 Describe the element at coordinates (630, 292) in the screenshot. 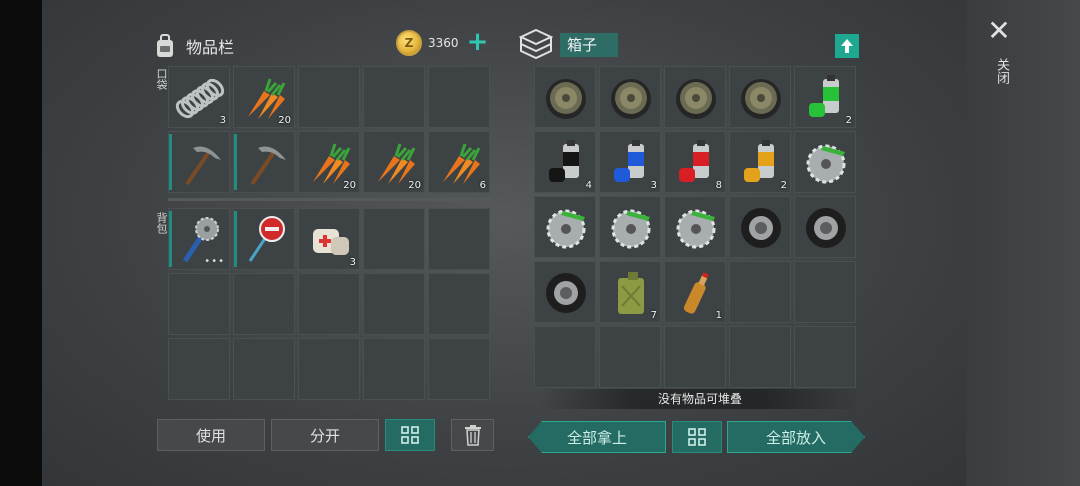

I see `item-slot: 7` at that location.